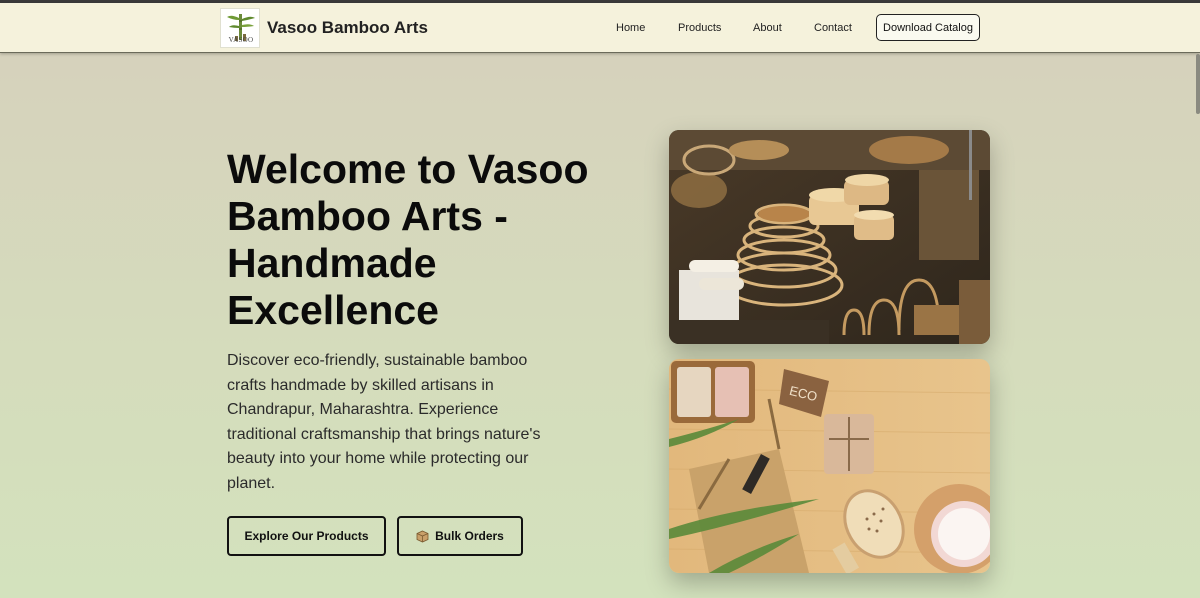 The image size is (1200, 598). Describe the element at coordinates (240, 28) in the screenshot. I see `logo: VASOO` at that location.